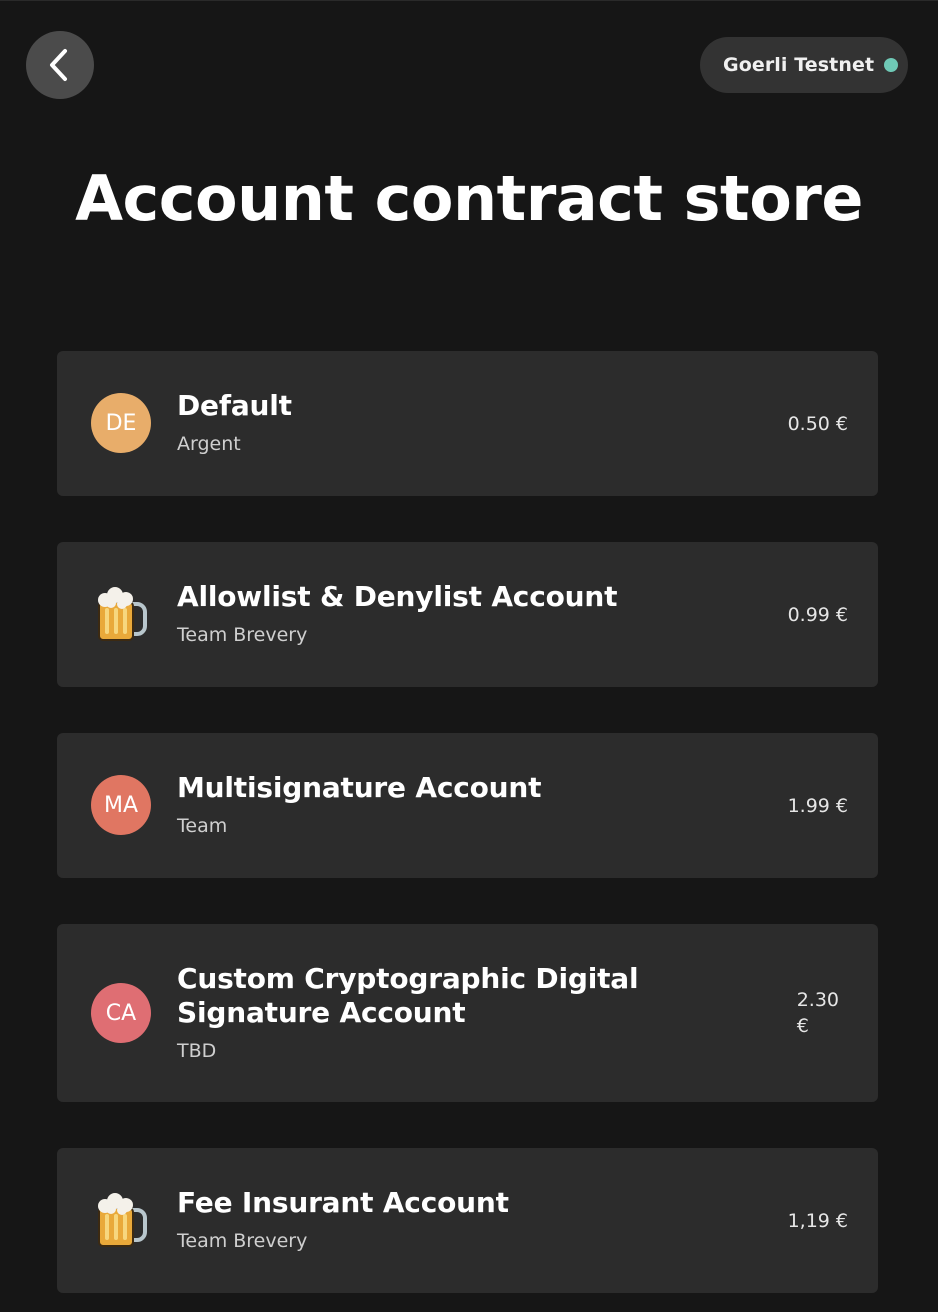 Image resolution: width=938 pixels, height=1312 pixels. Describe the element at coordinates (799, 65) in the screenshot. I see `network-label: Goerli Testnet` at that location.